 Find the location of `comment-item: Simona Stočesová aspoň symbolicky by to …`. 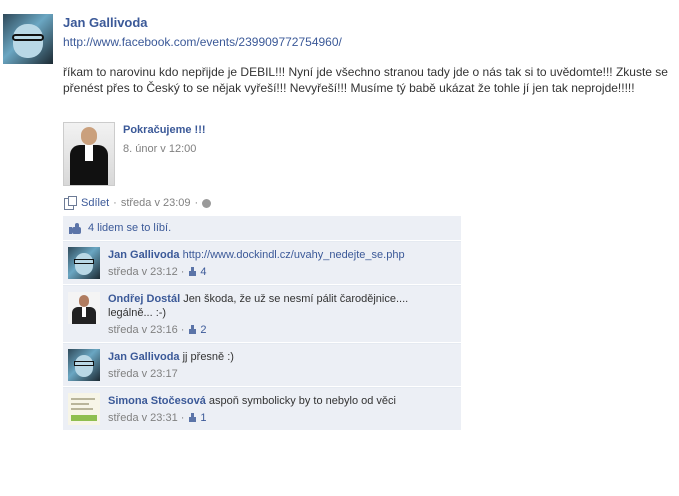

comment-item: Simona Stočesová aspoň symbolicky by to … is located at coordinates (262, 409).